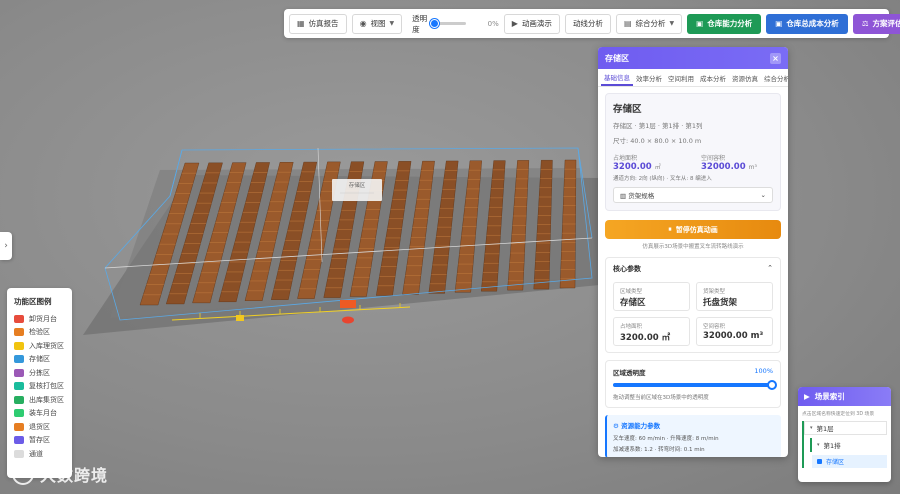  Describe the element at coordinates (363, 23) in the screenshot. I see `eye-icon: ◉` at that location.